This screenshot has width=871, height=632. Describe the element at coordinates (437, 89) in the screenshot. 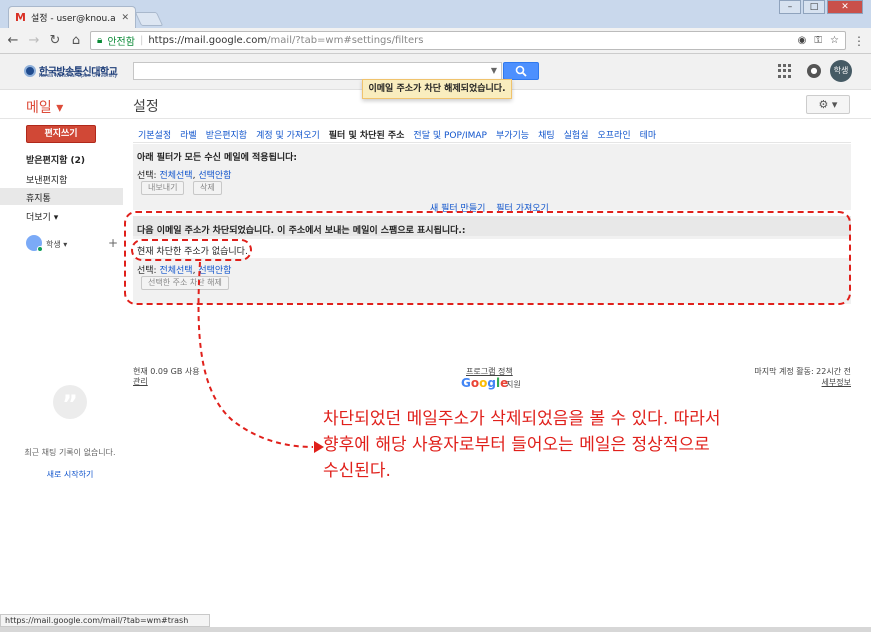

I see `notification-toast: 이메일 주소가 차단 해제되었습니다.` at that location.